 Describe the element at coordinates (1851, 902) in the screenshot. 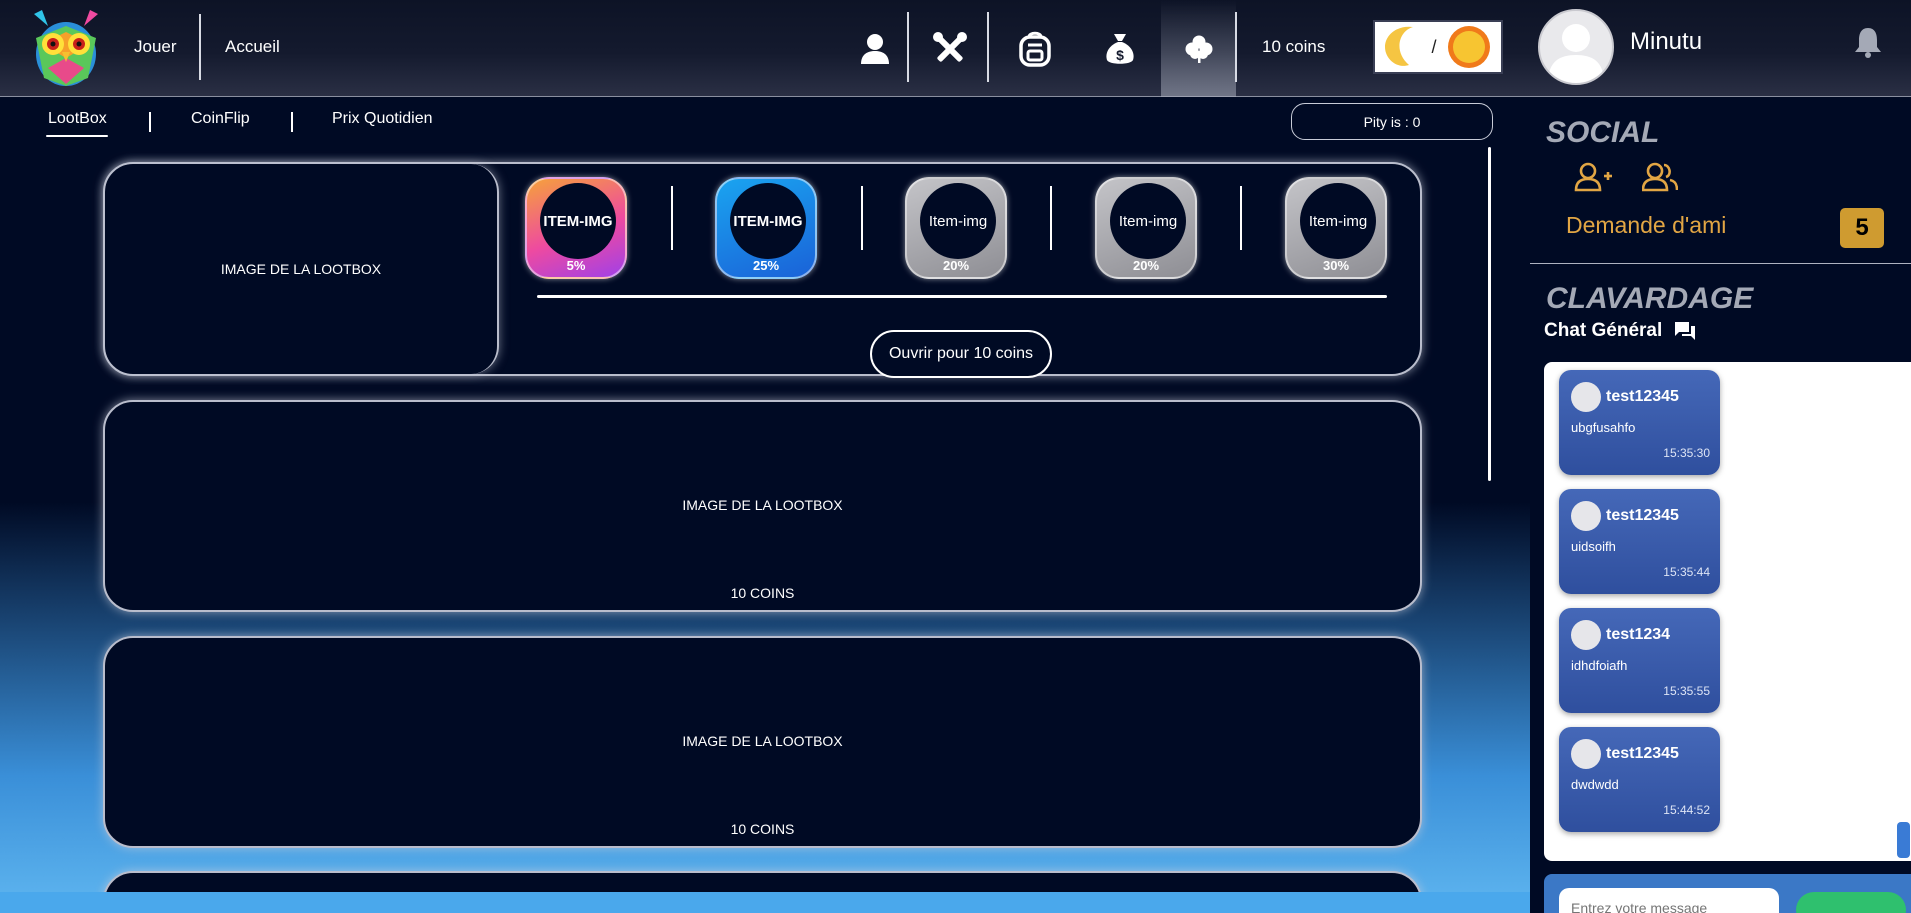

I see `send-button` at that location.